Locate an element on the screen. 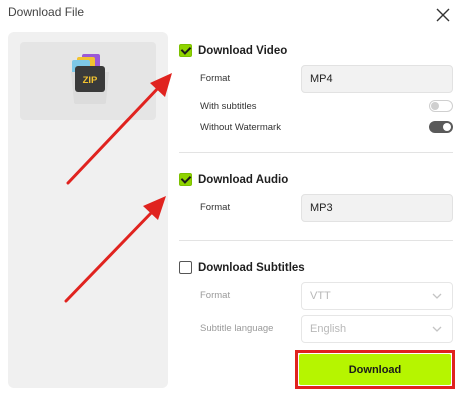  video-format-select: MP4 is located at coordinates (377, 79).